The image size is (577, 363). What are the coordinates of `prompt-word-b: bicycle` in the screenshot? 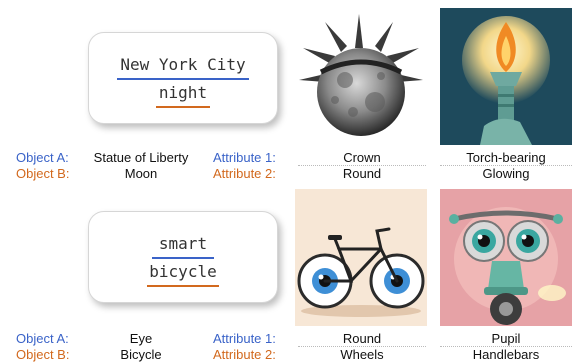 It's located at (183, 271).